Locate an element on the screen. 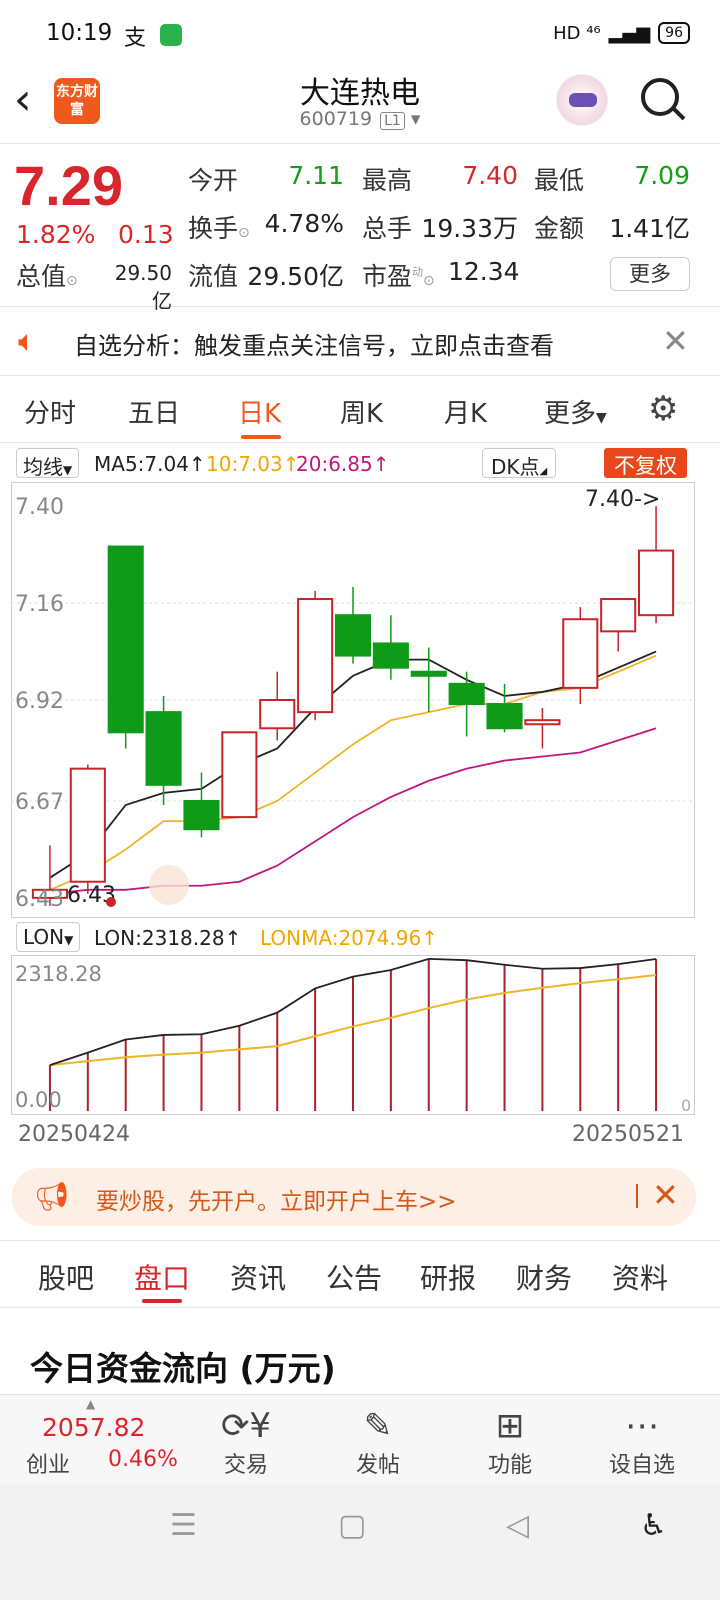 This screenshot has width=720, height=1600. turnover-label: 换手⊙ is located at coordinates (219, 228).